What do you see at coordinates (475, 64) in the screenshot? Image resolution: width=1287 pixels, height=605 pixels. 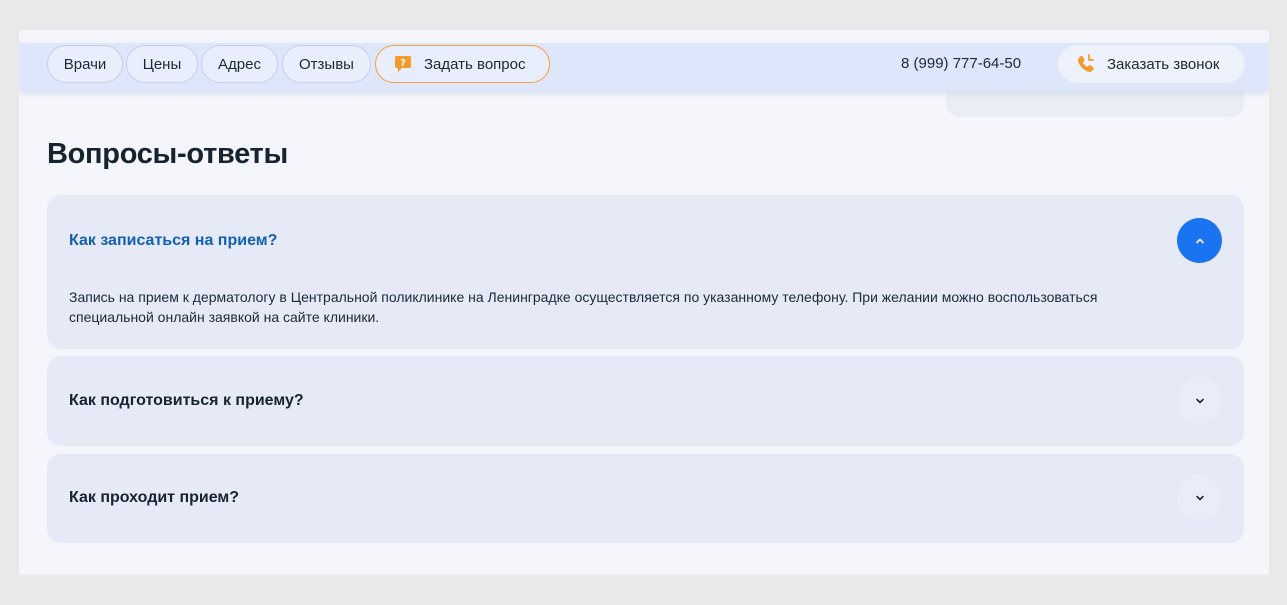 I see `ask-question-label: Задать вопрос` at bounding box center [475, 64].